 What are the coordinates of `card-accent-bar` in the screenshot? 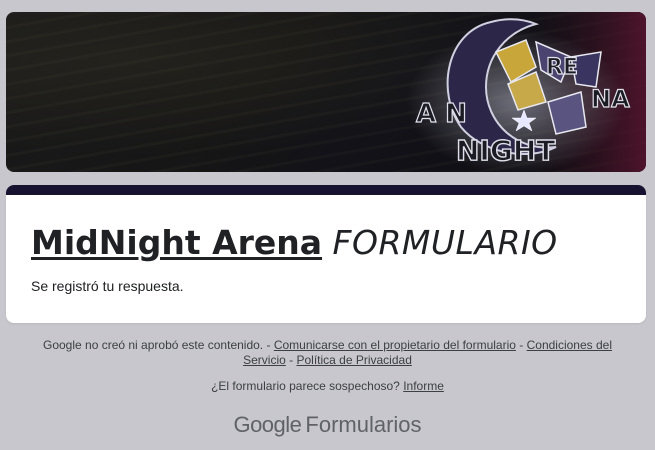 It's located at (326, 190).